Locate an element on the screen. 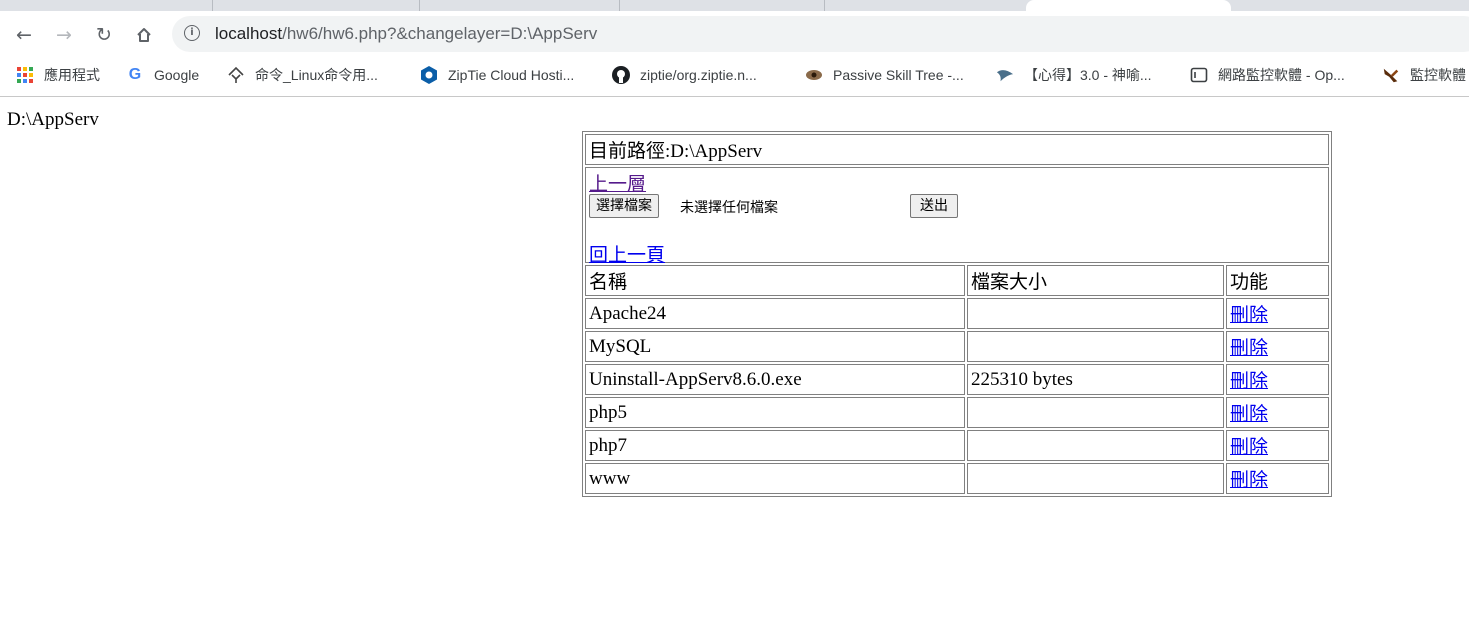 The image size is (1469, 644). file-name-cell: php5 is located at coordinates (775, 412).